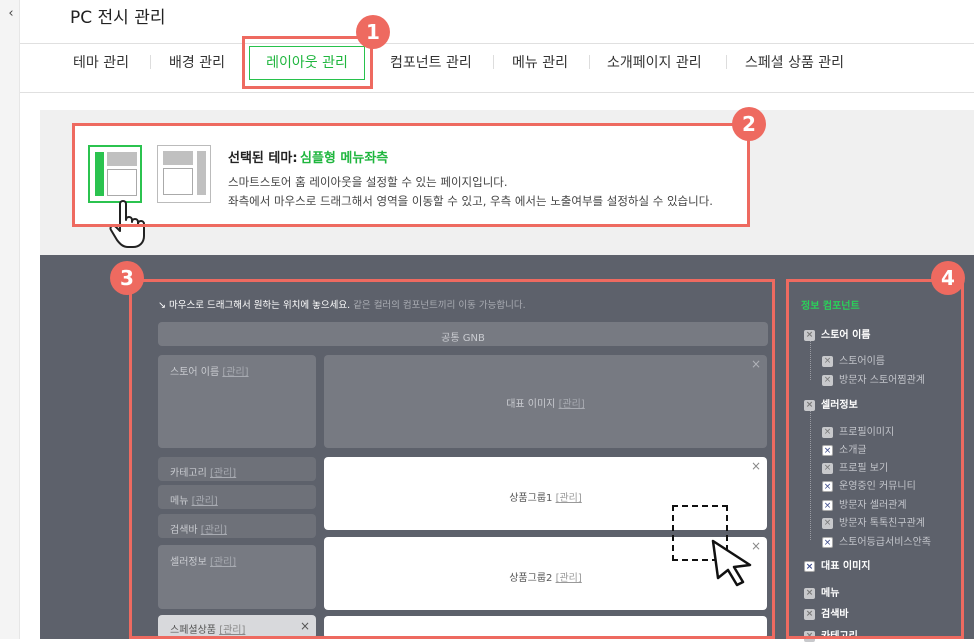 The height and width of the screenshot is (642, 974). What do you see at coordinates (307, 62) in the screenshot?
I see `highlight-tab` at bounding box center [307, 62].